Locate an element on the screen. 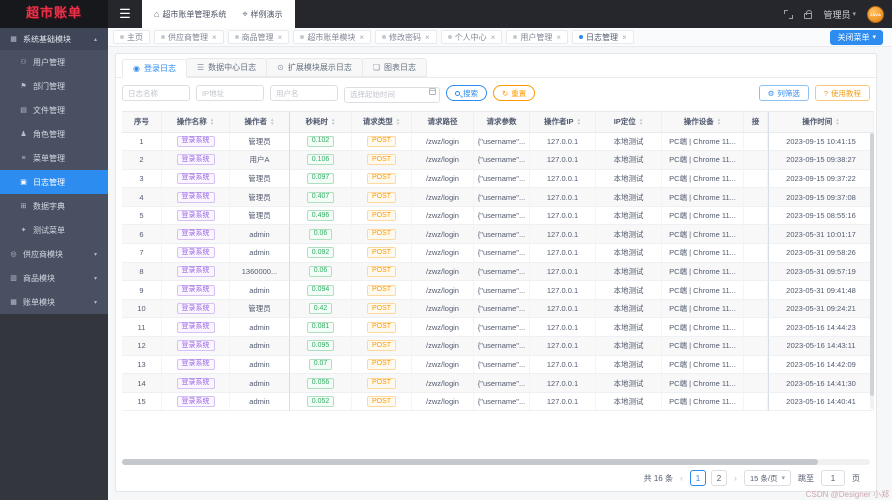  column-filter-button: ⚙ 列筛选 is located at coordinates (783, 93).